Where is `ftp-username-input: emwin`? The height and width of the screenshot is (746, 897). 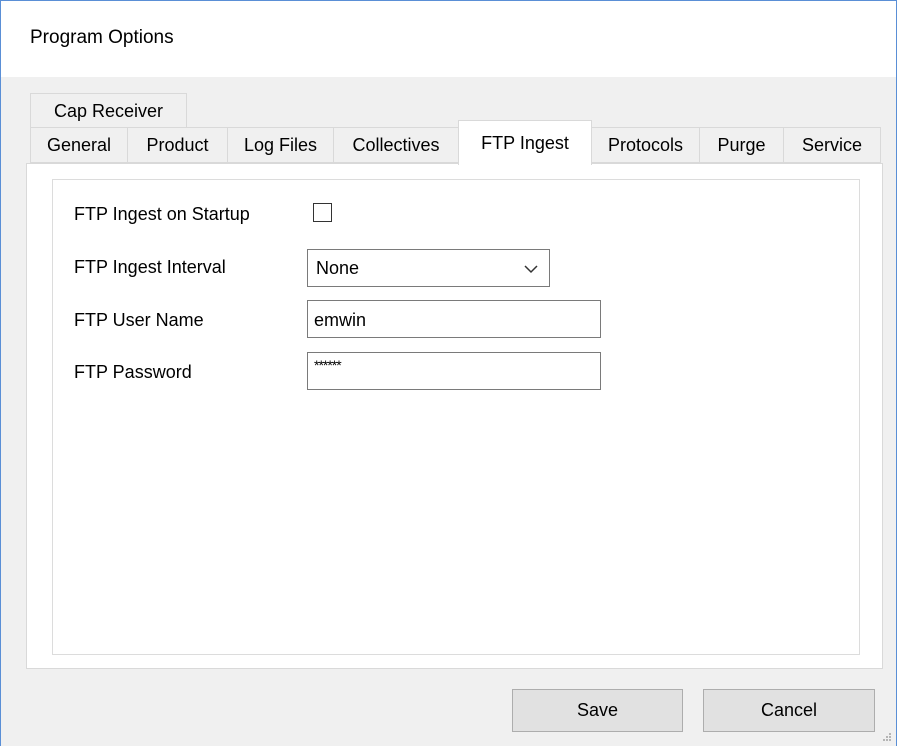 ftp-username-input: emwin is located at coordinates (454, 319).